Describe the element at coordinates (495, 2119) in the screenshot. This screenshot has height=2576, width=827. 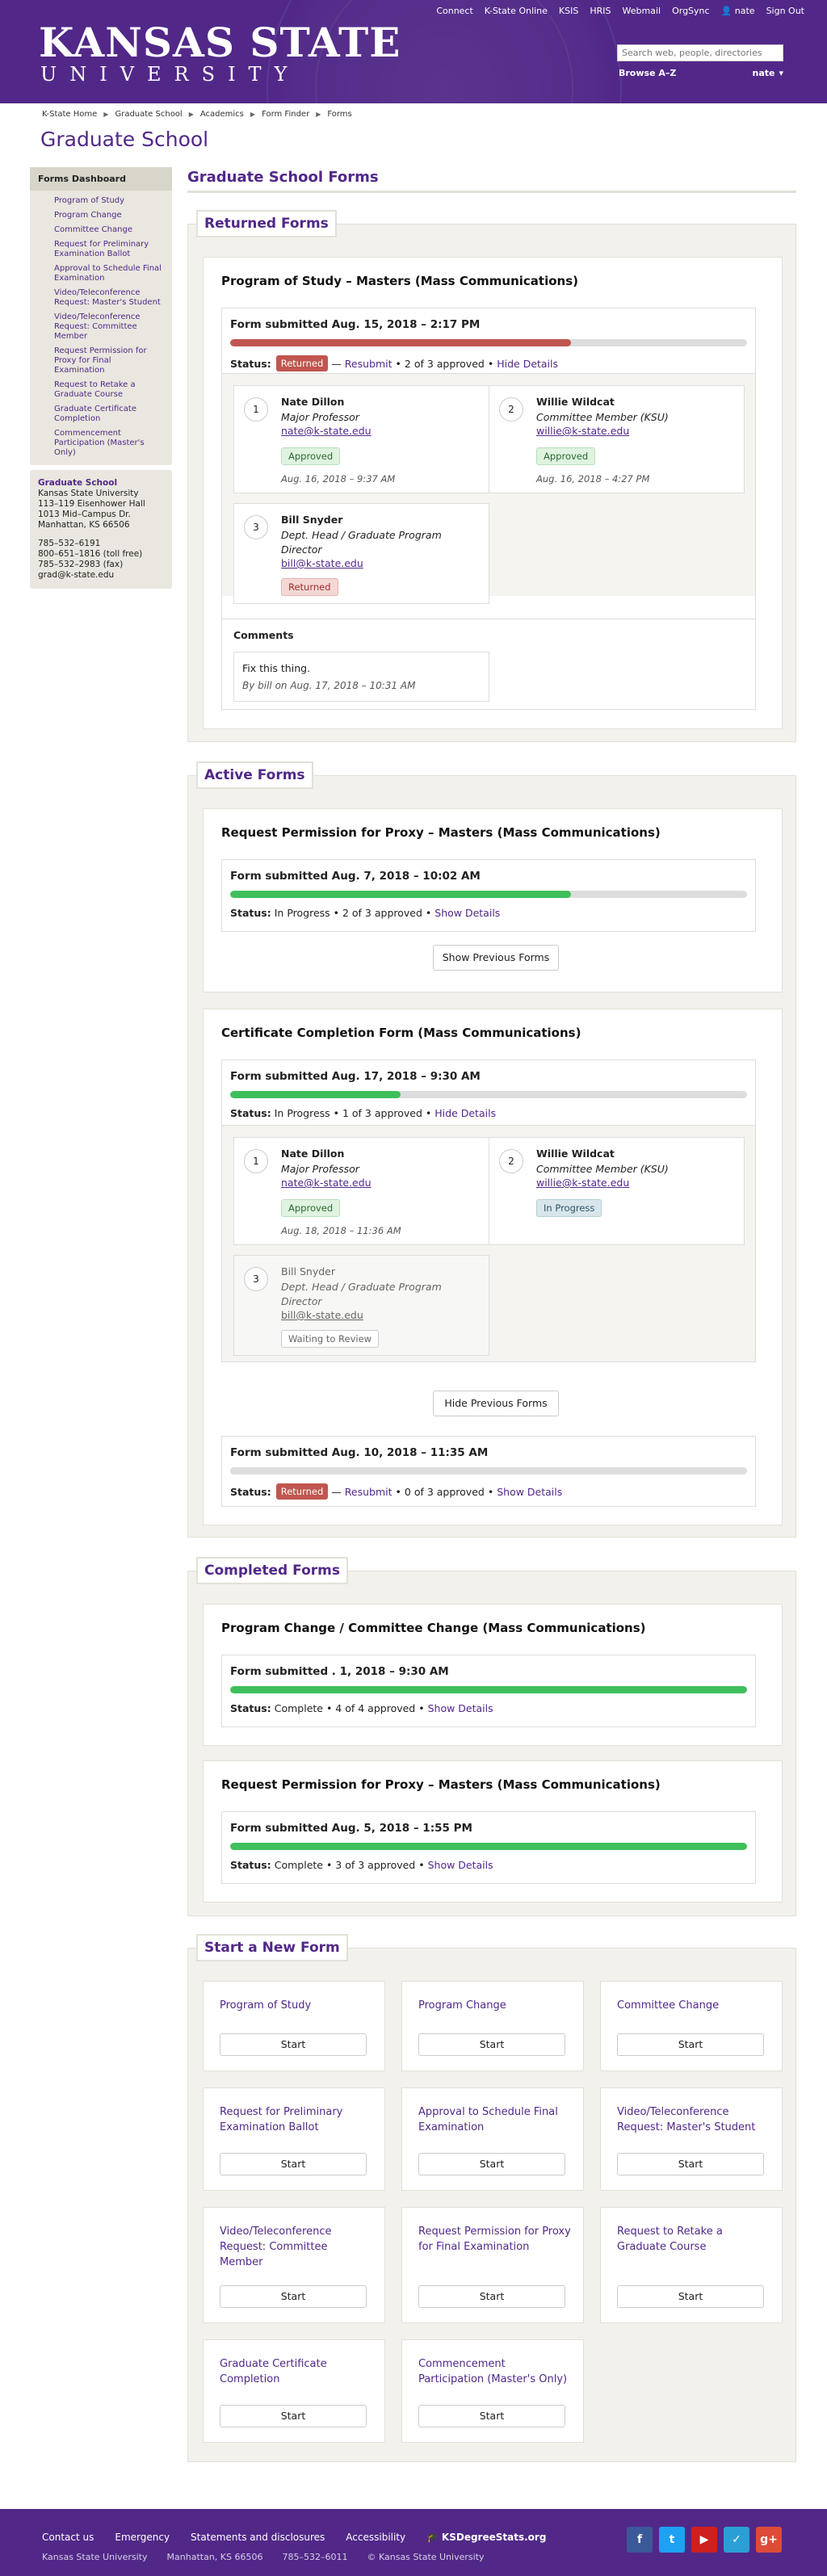
I see `form-tile-name: Approval to Schedule Final Examination` at that location.